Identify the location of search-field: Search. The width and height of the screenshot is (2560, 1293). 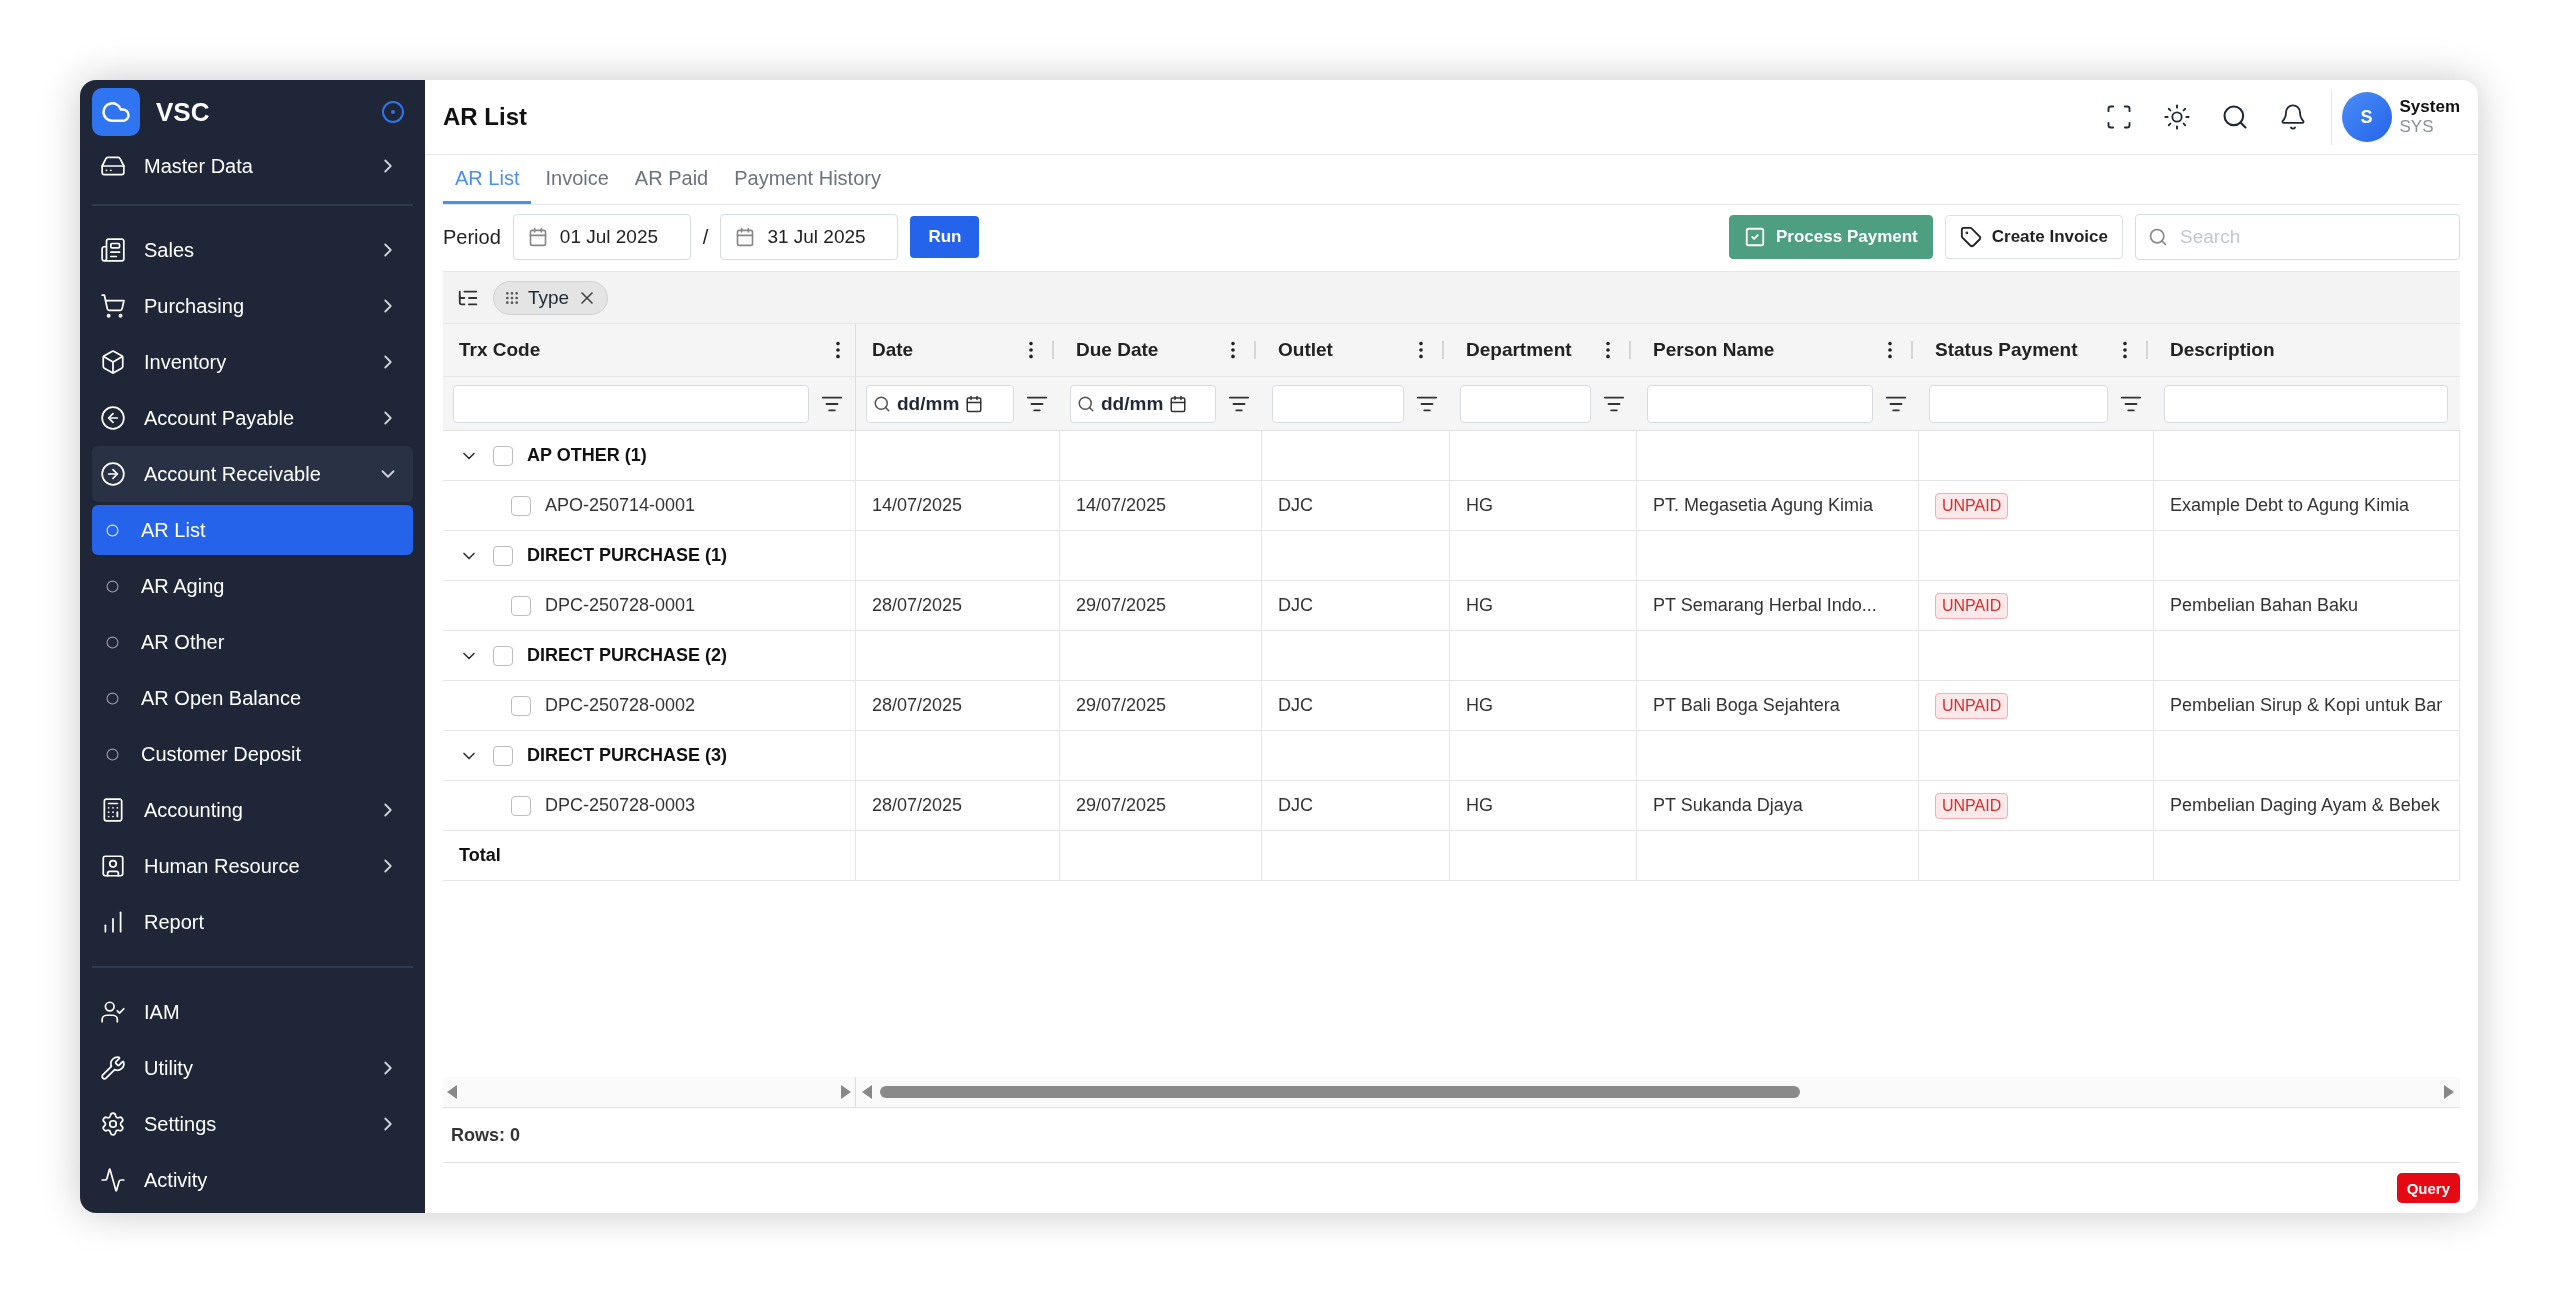
(2297, 237).